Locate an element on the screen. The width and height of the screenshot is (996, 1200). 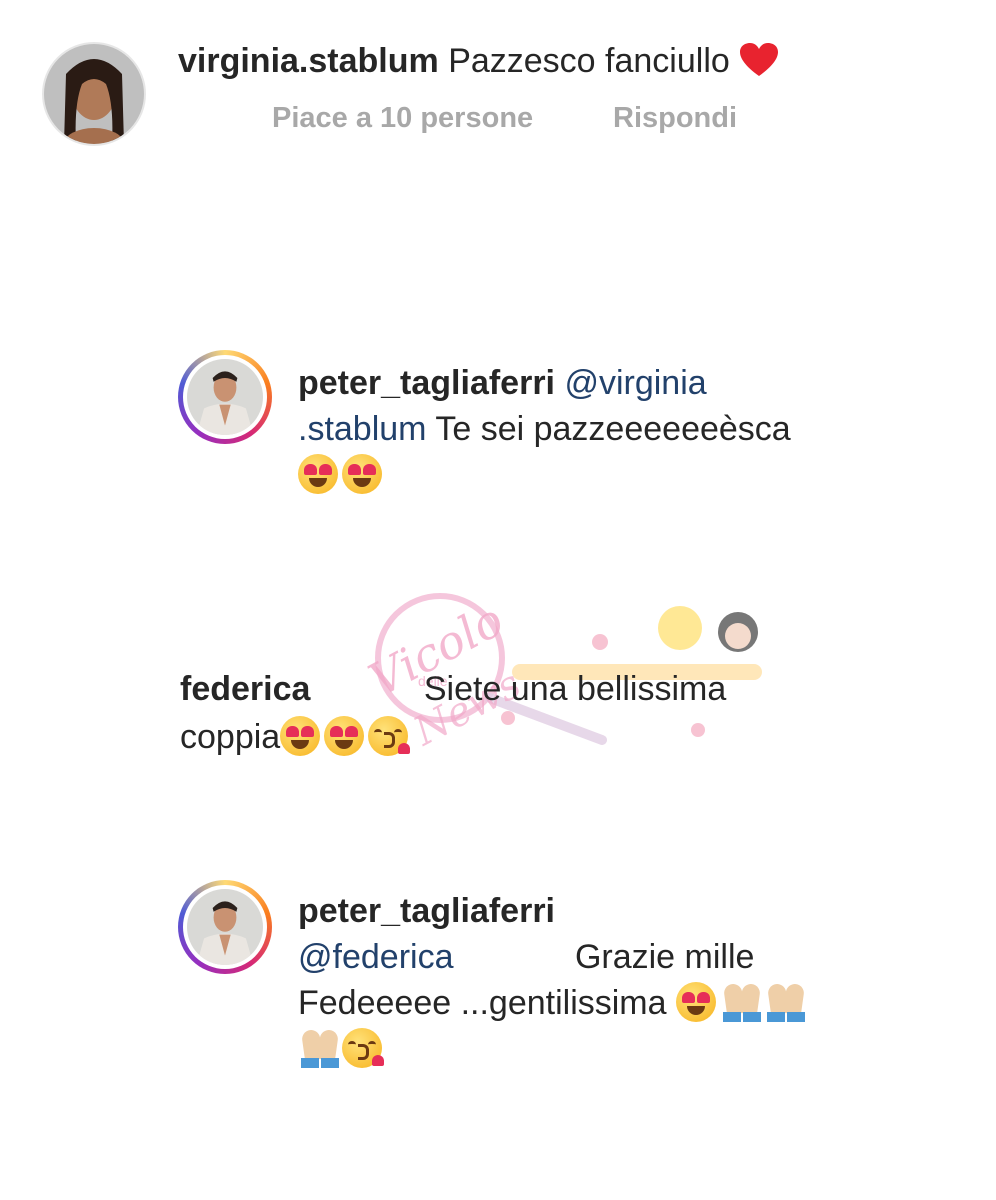
comment-3-line-1: federica Siete una bellissima is located at coordinates (453, 689).